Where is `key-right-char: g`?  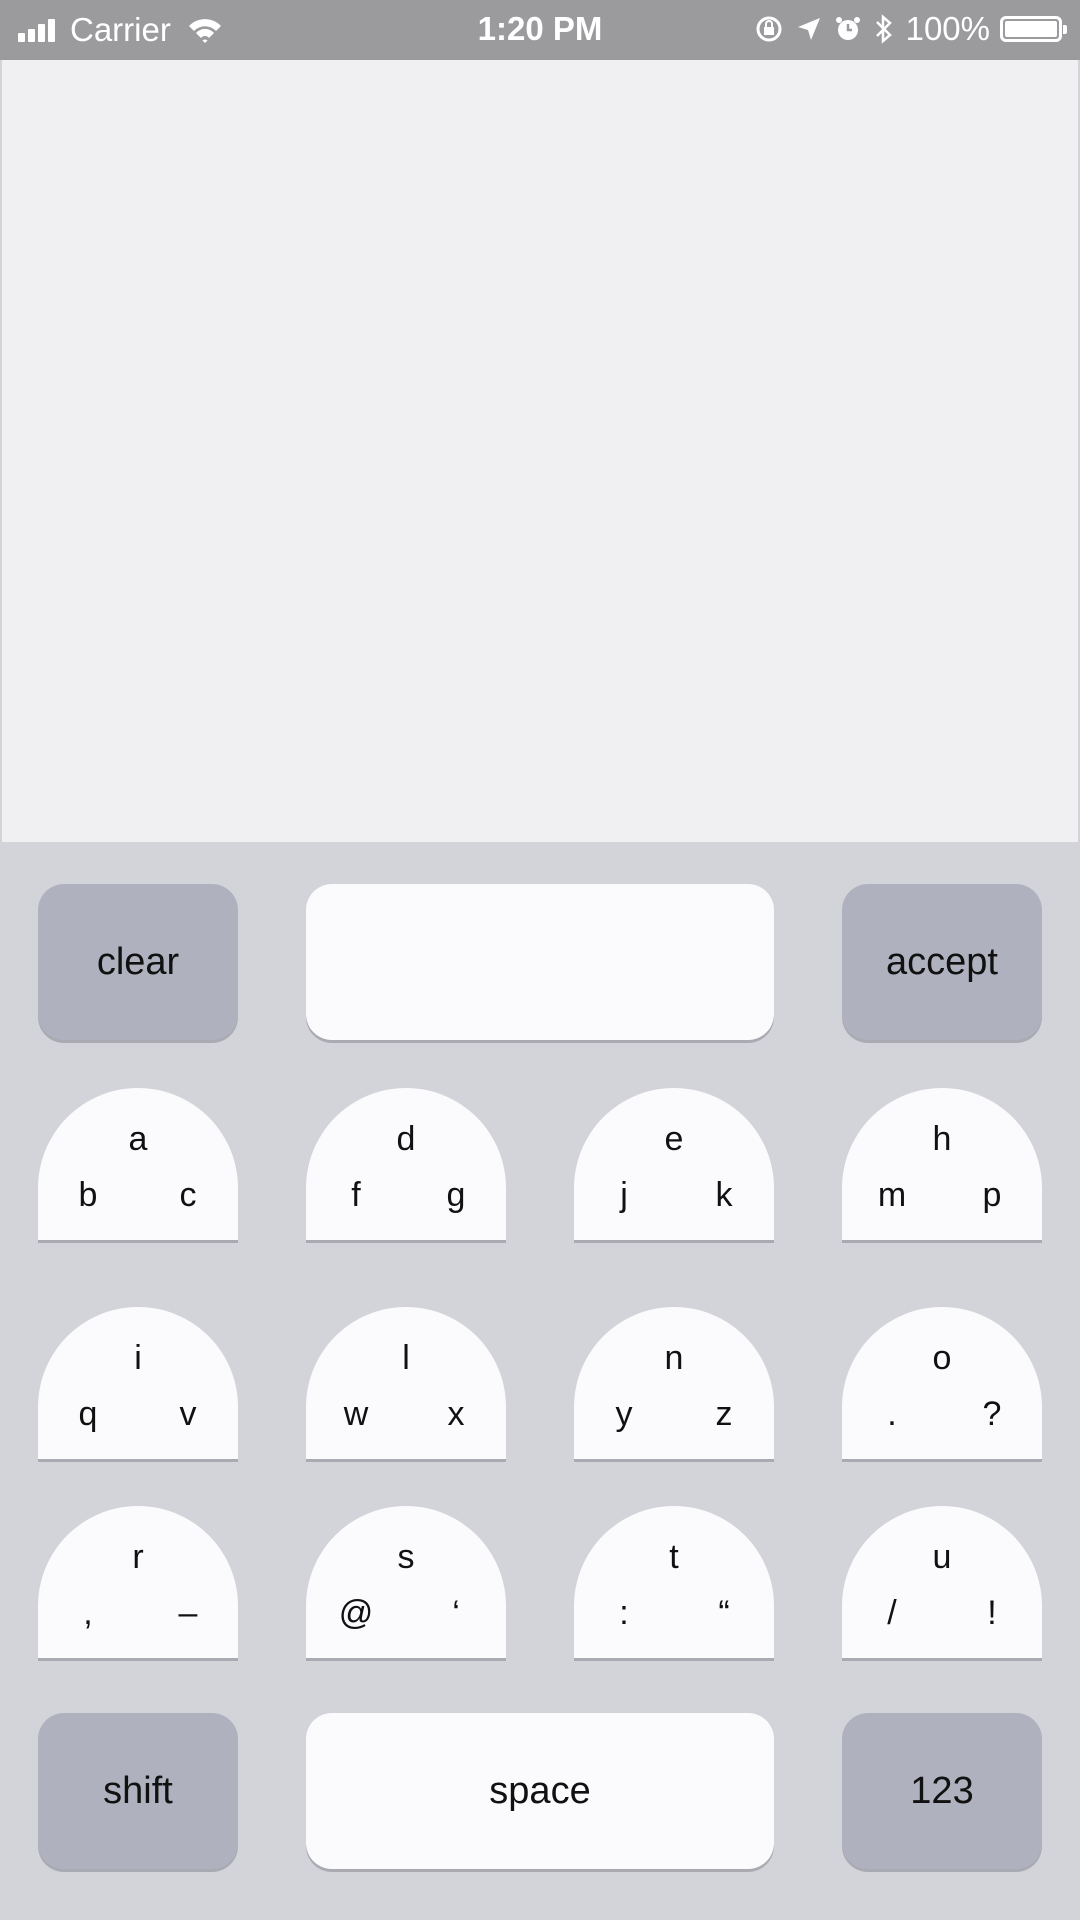
key-right-char: g is located at coordinates (456, 1195).